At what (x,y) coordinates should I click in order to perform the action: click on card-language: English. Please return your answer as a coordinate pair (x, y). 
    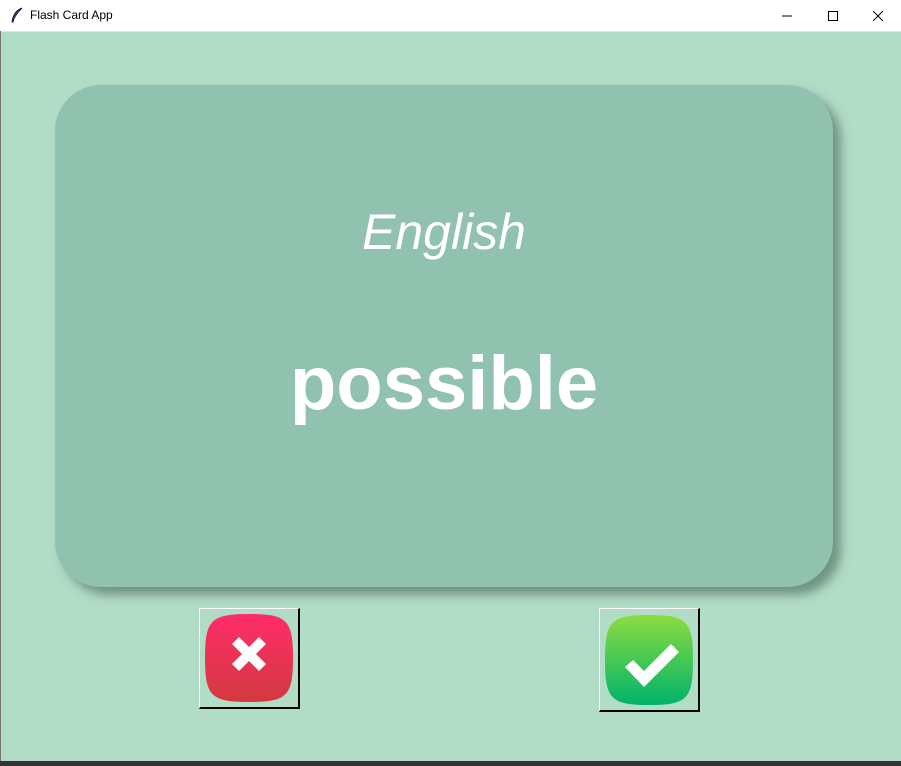
    Looking at the image, I should click on (444, 232).